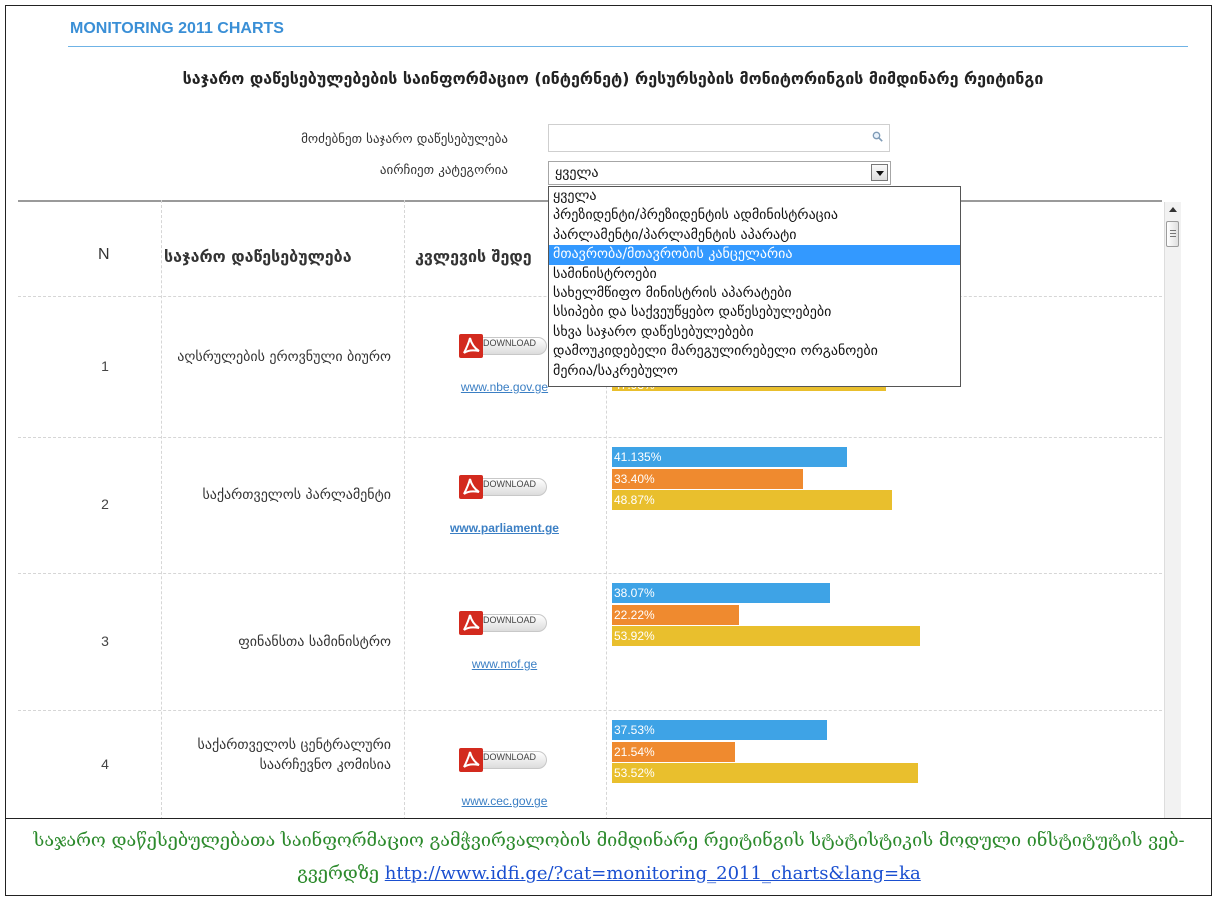 Image resolution: width=1219 pixels, height=901 pixels. What do you see at coordinates (1172, 510) in the screenshot?
I see `vertical-scrollbar` at bounding box center [1172, 510].